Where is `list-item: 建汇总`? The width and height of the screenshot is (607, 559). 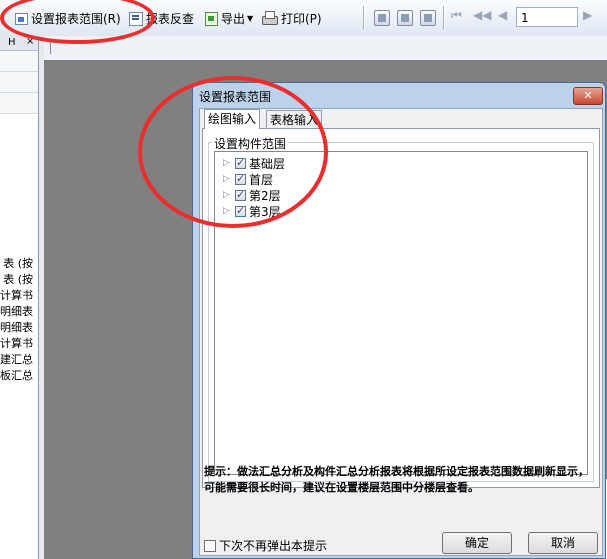 list-item: 建汇总 is located at coordinates (16, 360).